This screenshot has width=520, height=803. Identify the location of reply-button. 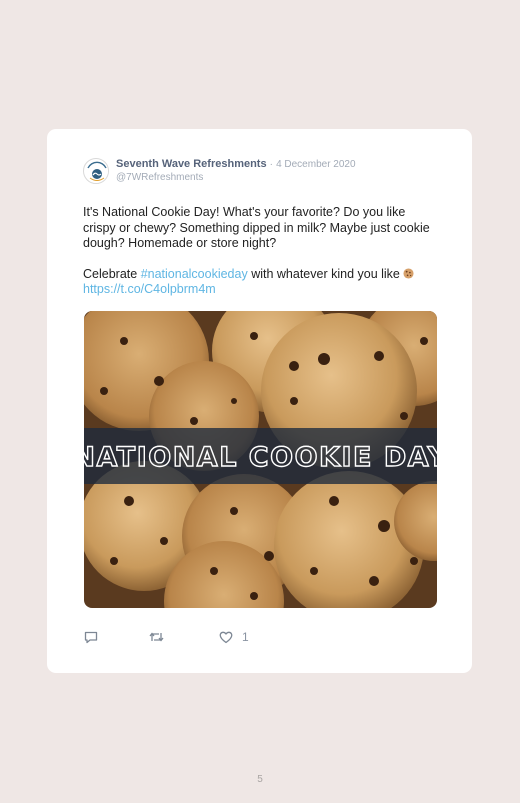
(91, 637).